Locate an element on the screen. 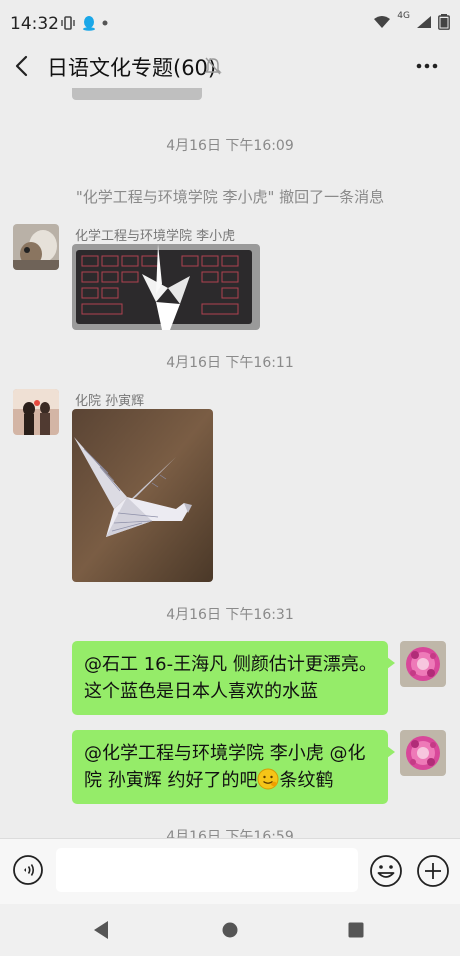 The height and width of the screenshot is (956, 460). message-line: 这个蓝色是日本人喜欢的水蓝 is located at coordinates (201, 691).